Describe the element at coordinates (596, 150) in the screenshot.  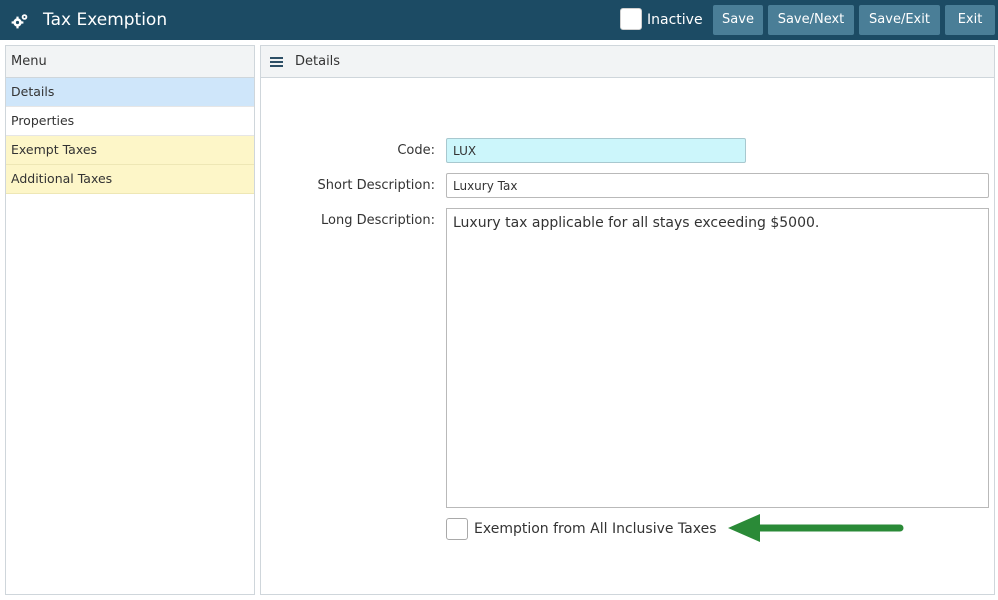
I see `code-input` at that location.